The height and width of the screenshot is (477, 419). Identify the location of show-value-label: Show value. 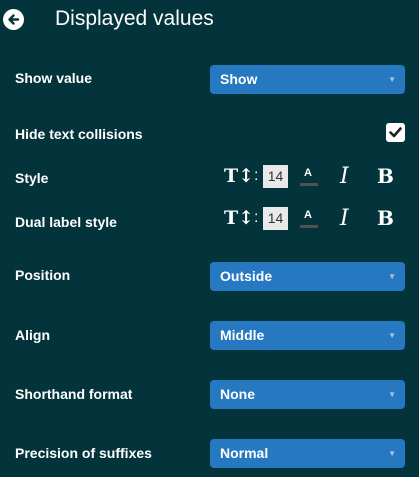
(54, 78).